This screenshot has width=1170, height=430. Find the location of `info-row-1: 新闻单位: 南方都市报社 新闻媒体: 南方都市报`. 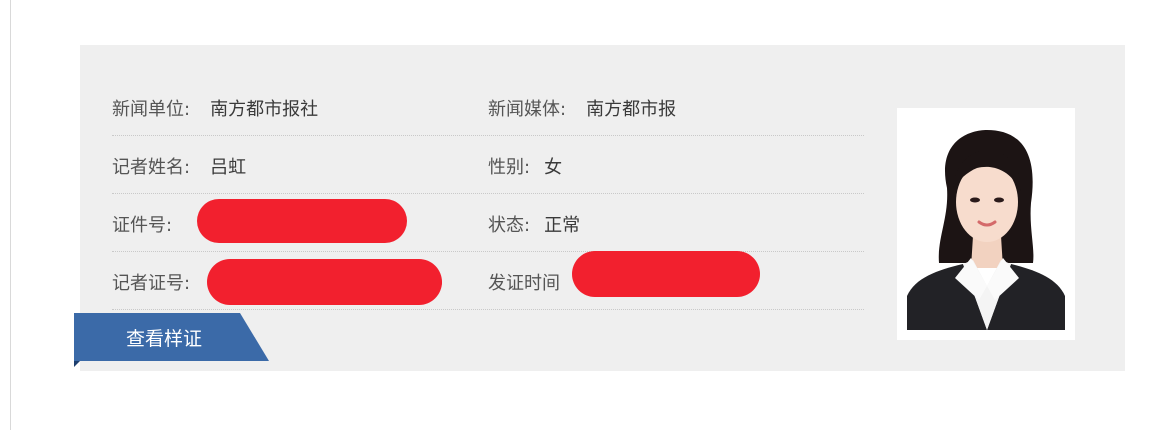

info-row-1: 新闻单位: 南方都市报社 新闻媒体: 南方都市报 is located at coordinates (488, 106).